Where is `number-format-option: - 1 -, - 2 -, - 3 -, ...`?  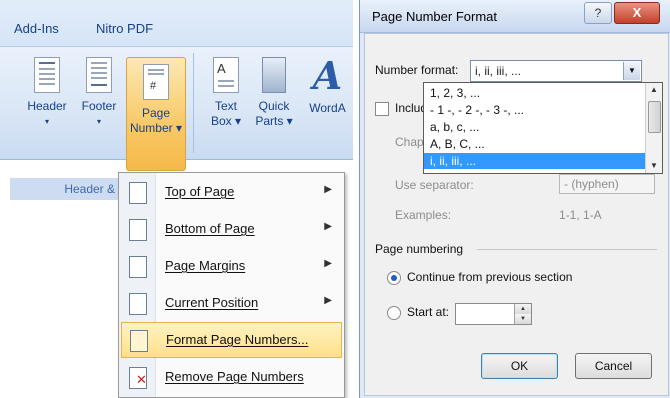
number-format-option: - 1 -, - 2 -, - 3 -, ... is located at coordinates (531, 110).